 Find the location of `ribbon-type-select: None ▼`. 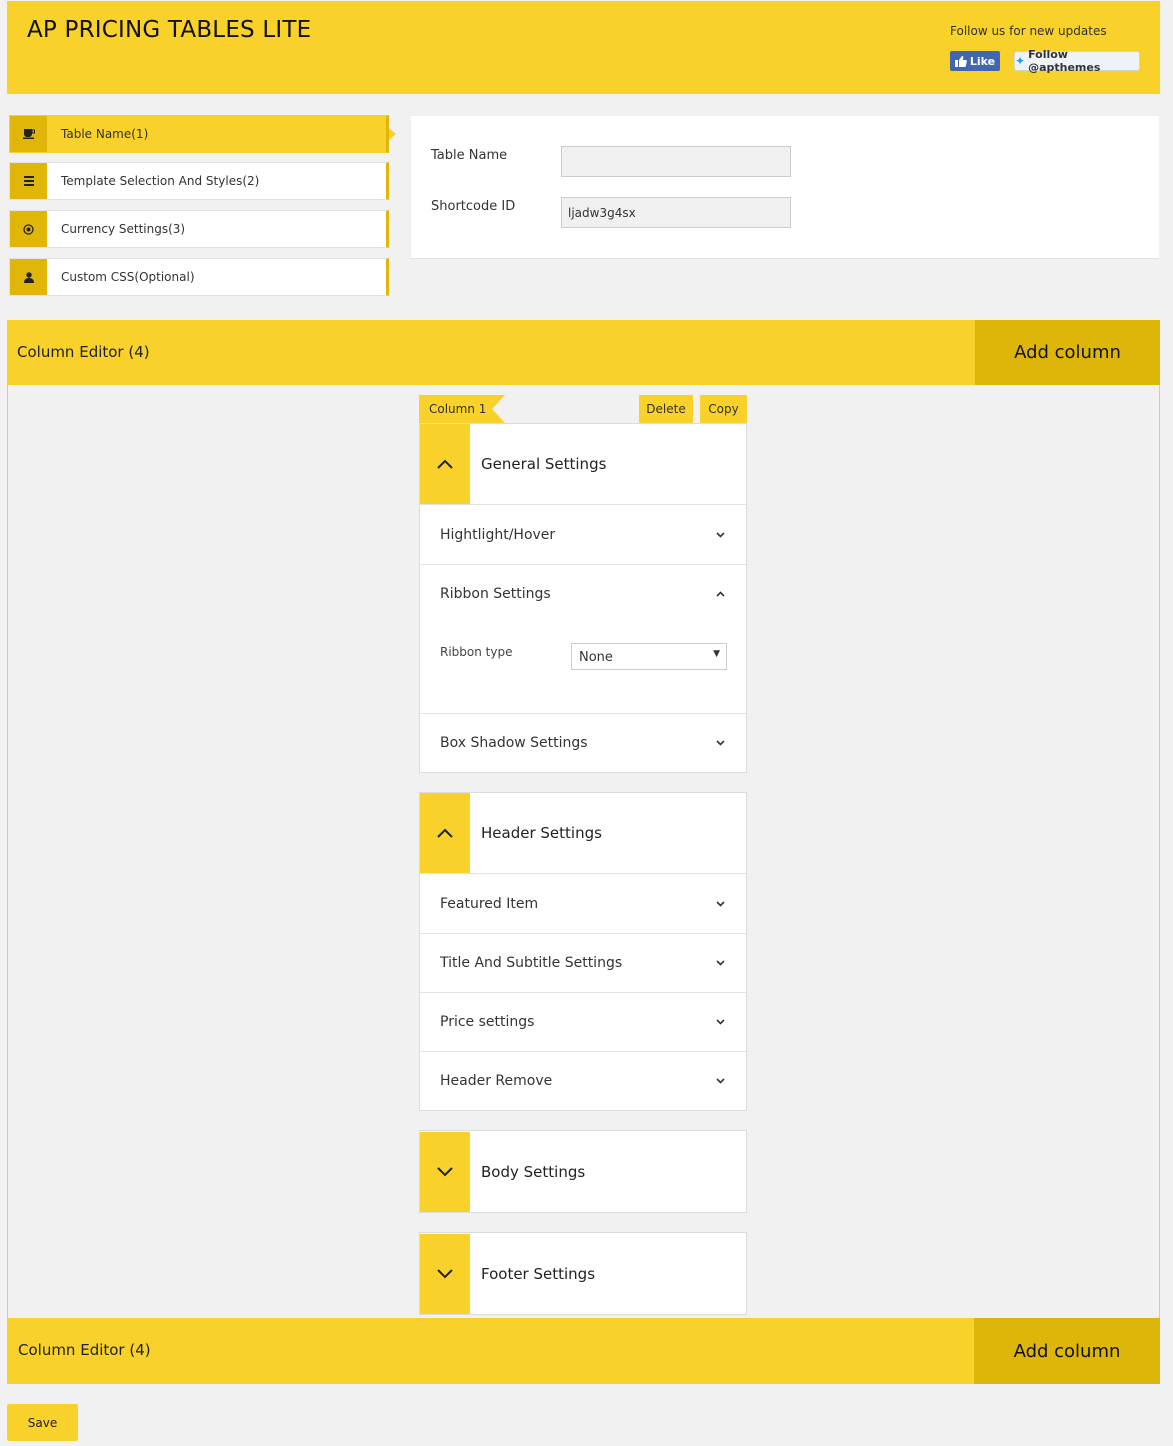

ribbon-type-select: None ▼ is located at coordinates (649, 656).